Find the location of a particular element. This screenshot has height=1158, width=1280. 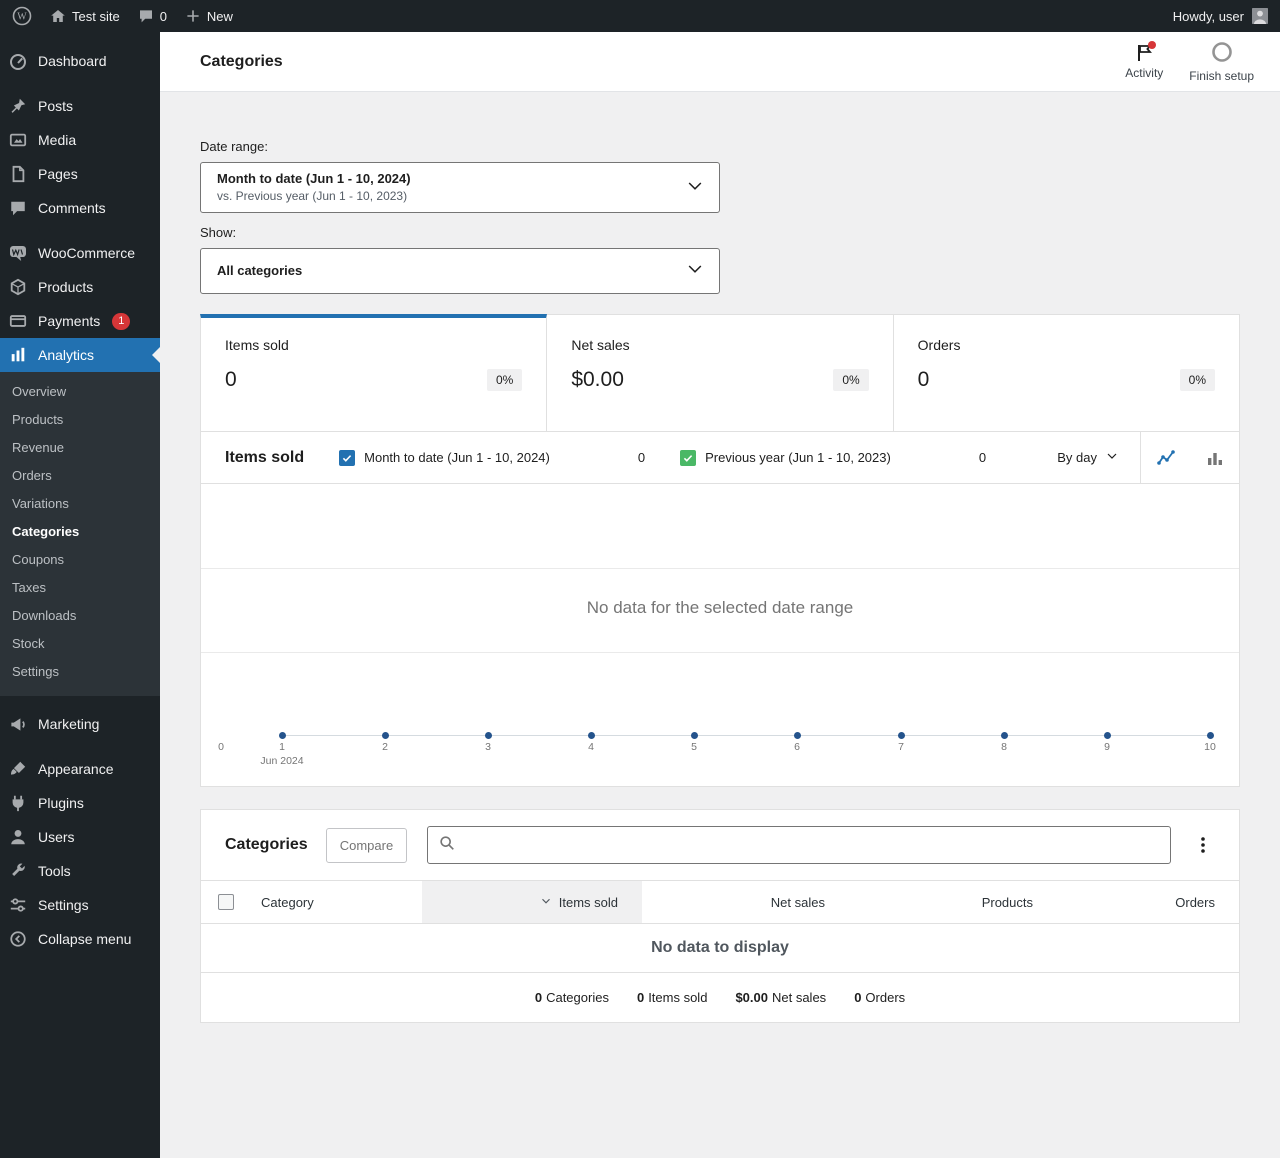

wordpress-menu: W is located at coordinates (22, 16).